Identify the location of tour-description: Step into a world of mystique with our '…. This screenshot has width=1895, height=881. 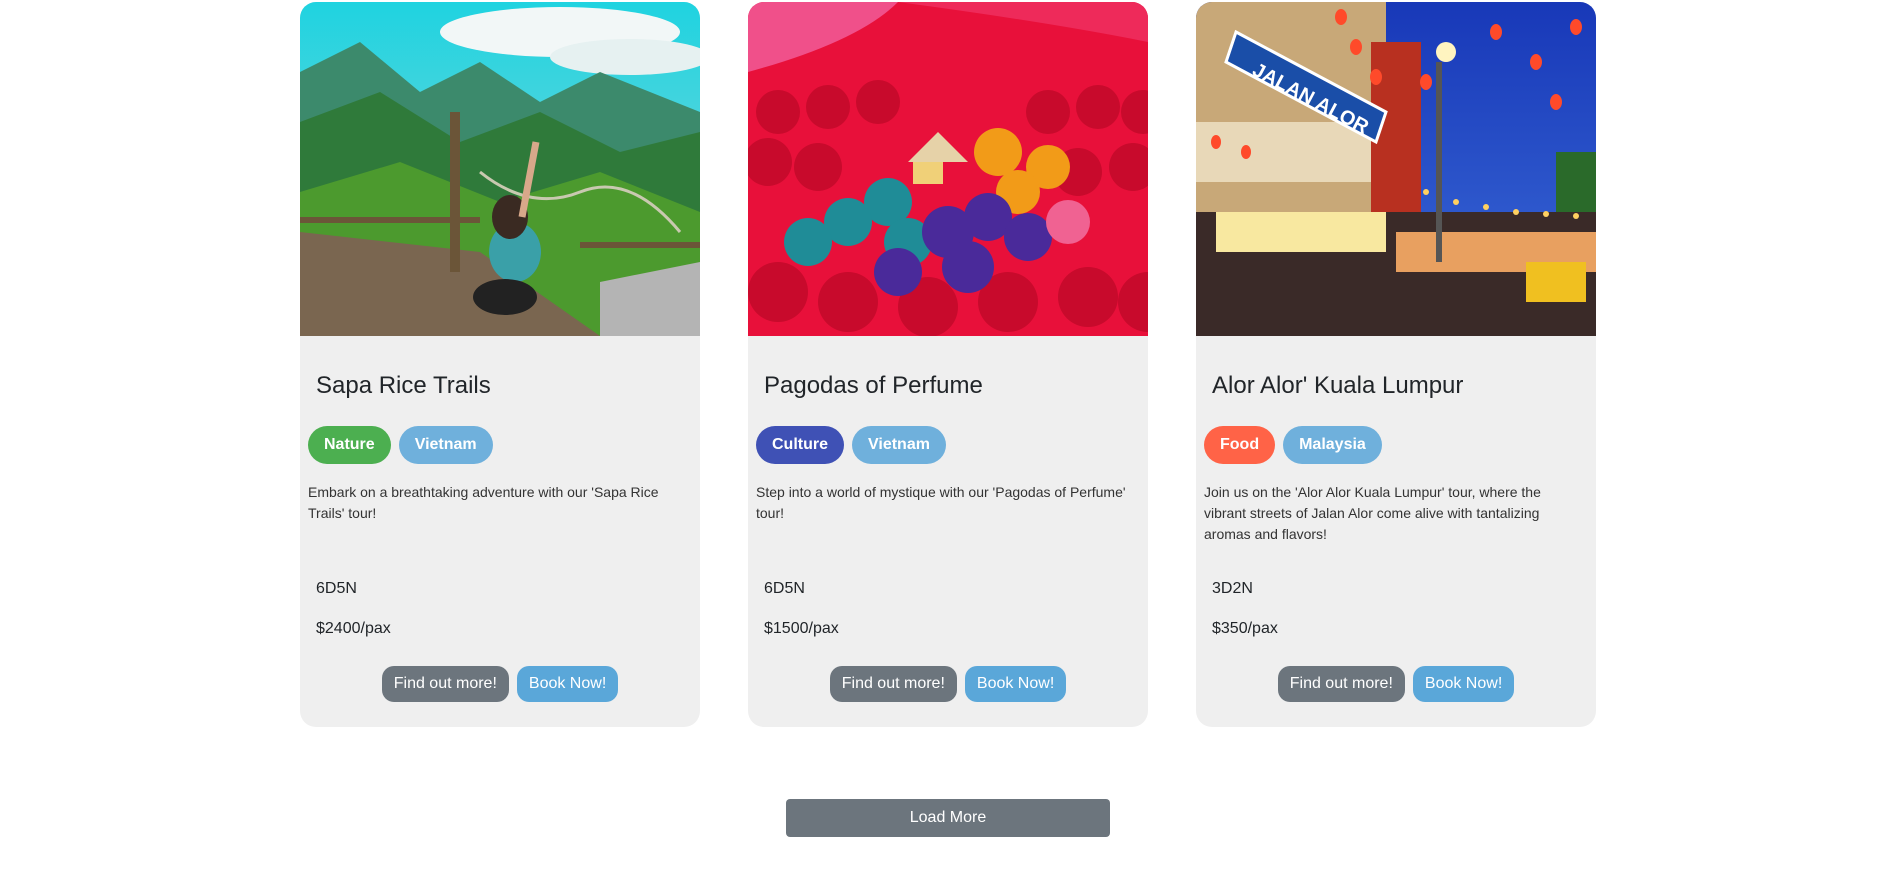
(941, 502).